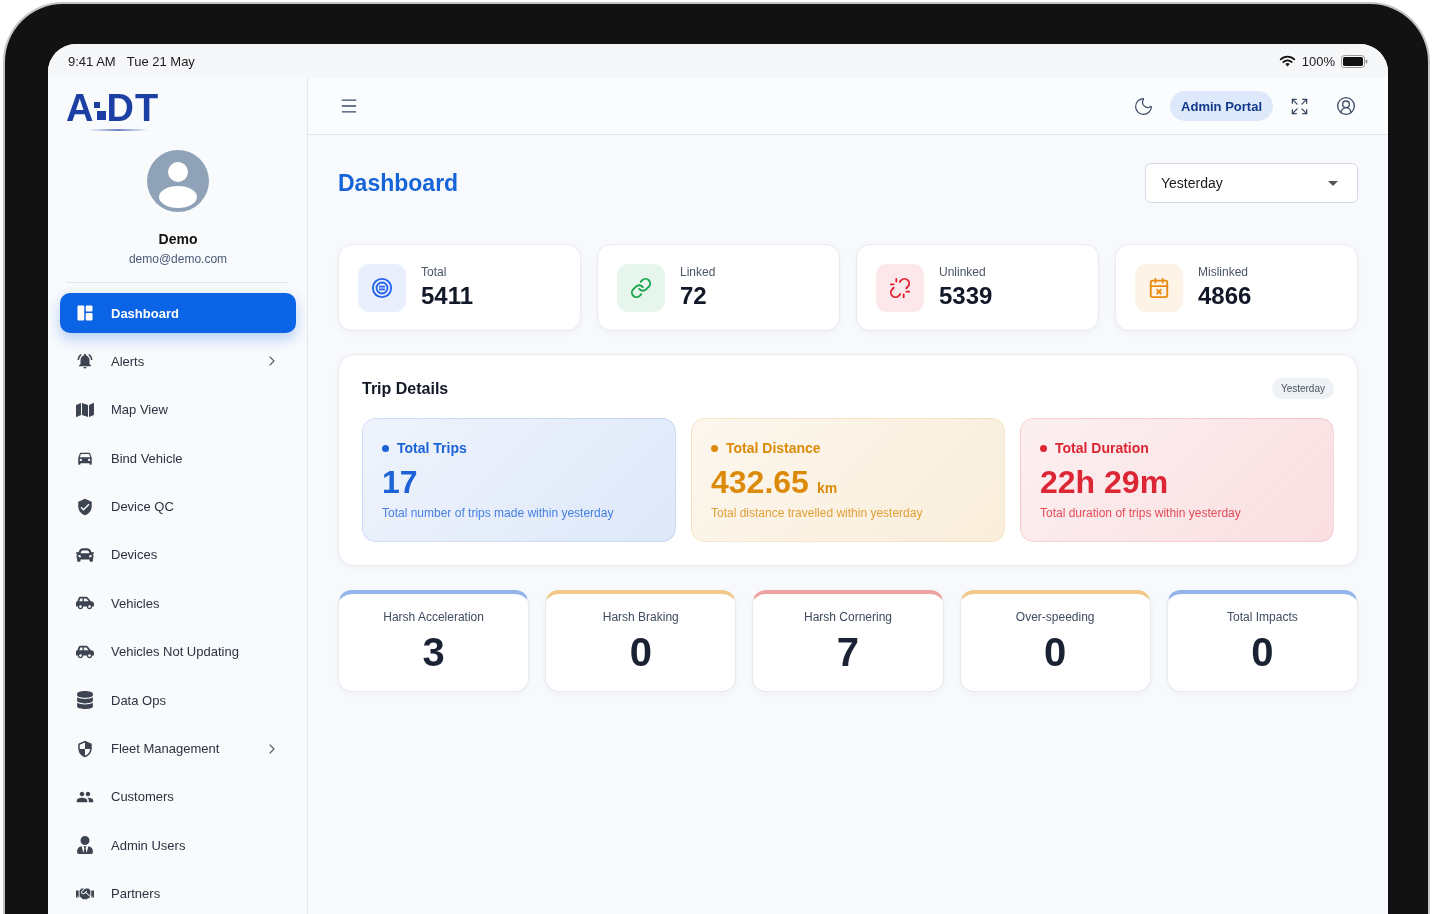 The height and width of the screenshot is (914, 1432). I want to click on event-label: Over-speeding, so click(1055, 617).